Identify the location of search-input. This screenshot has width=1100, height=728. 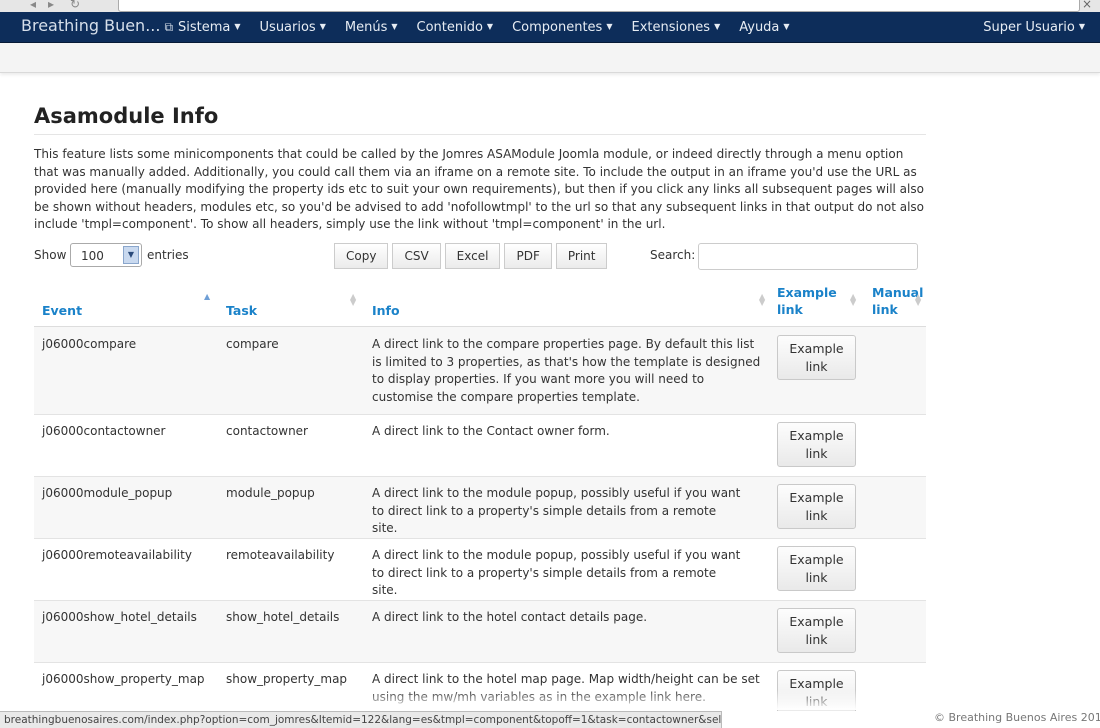
(808, 256).